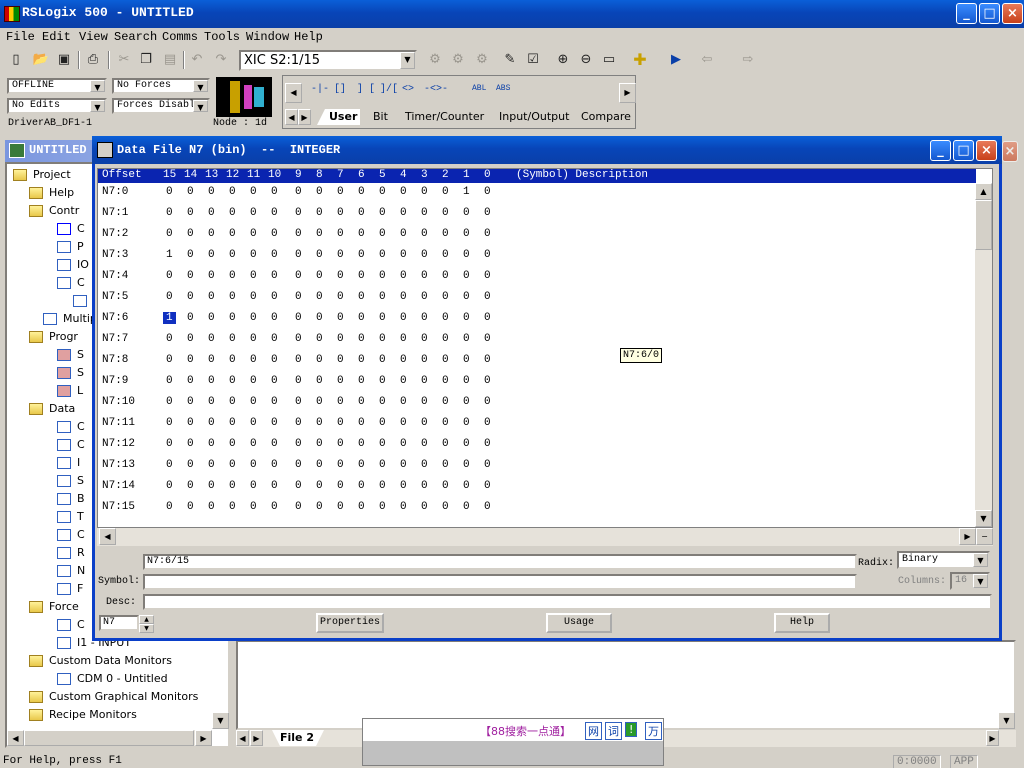 Image resolution: width=1024 pixels, height=768 pixels. What do you see at coordinates (71, 537) in the screenshot?
I see `tree-item: C` at bounding box center [71, 537].